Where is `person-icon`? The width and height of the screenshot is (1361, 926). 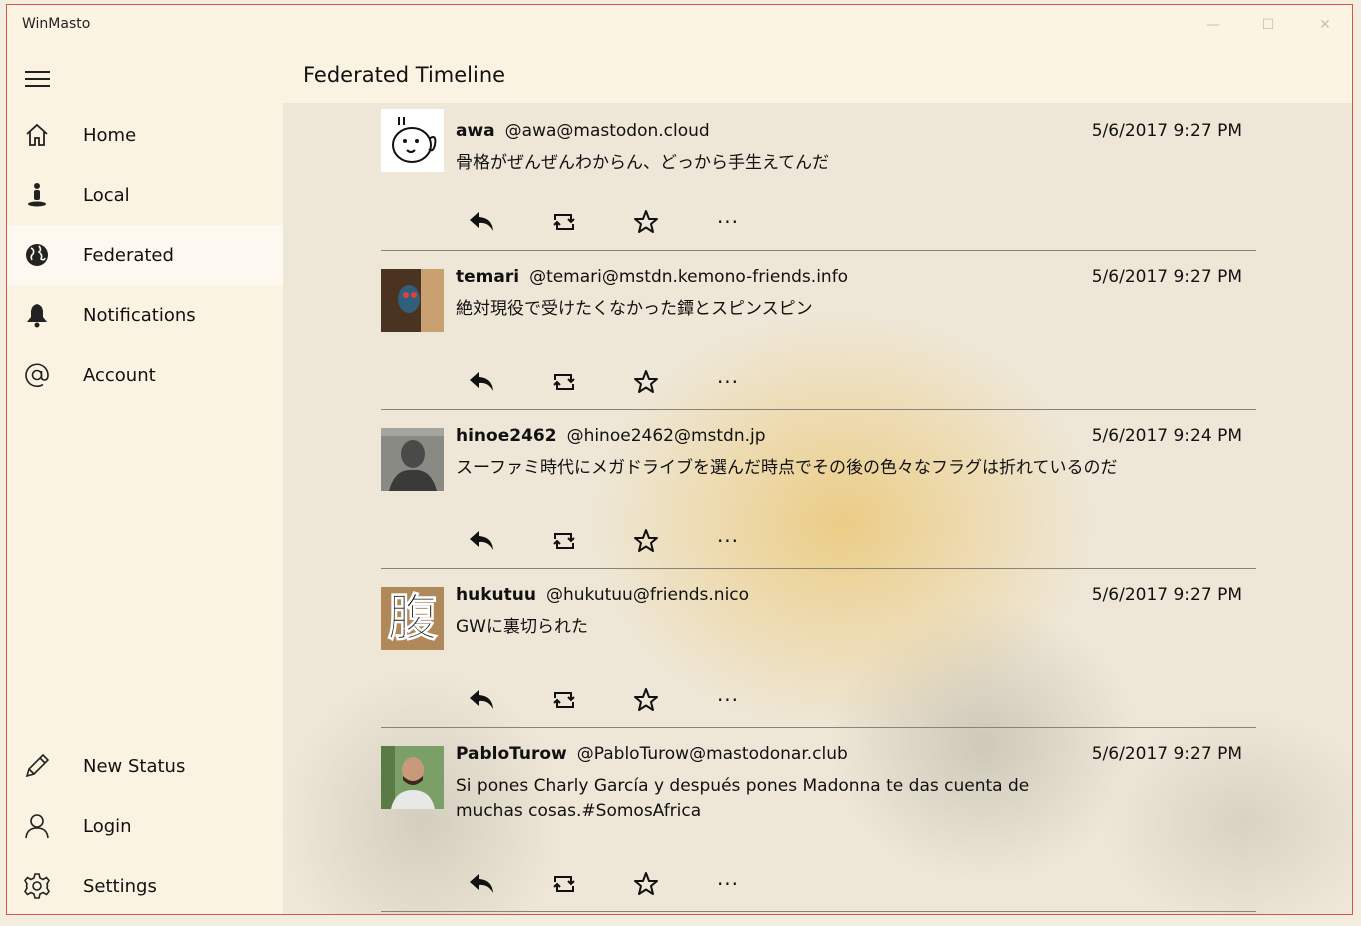
person-icon is located at coordinates (37, 195).